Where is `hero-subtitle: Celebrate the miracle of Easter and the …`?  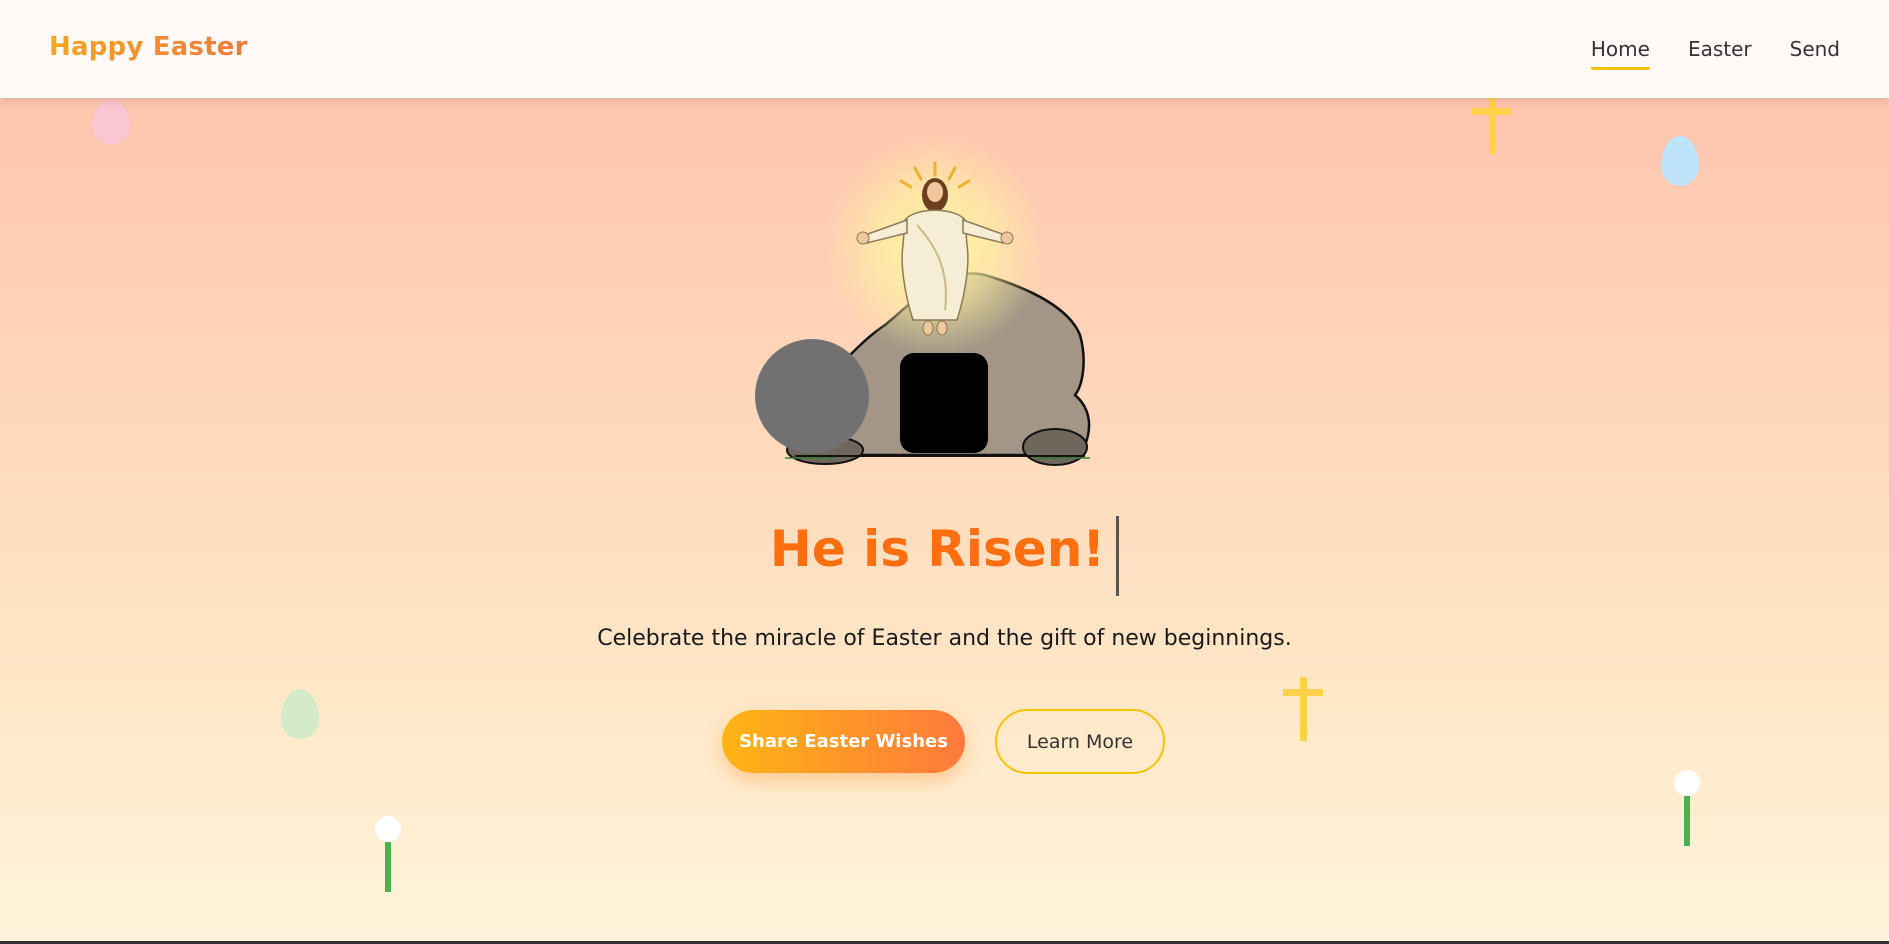 hero-subtitle: Celebrate the miracle of Easter and the … is located at coordinates (944, 638).